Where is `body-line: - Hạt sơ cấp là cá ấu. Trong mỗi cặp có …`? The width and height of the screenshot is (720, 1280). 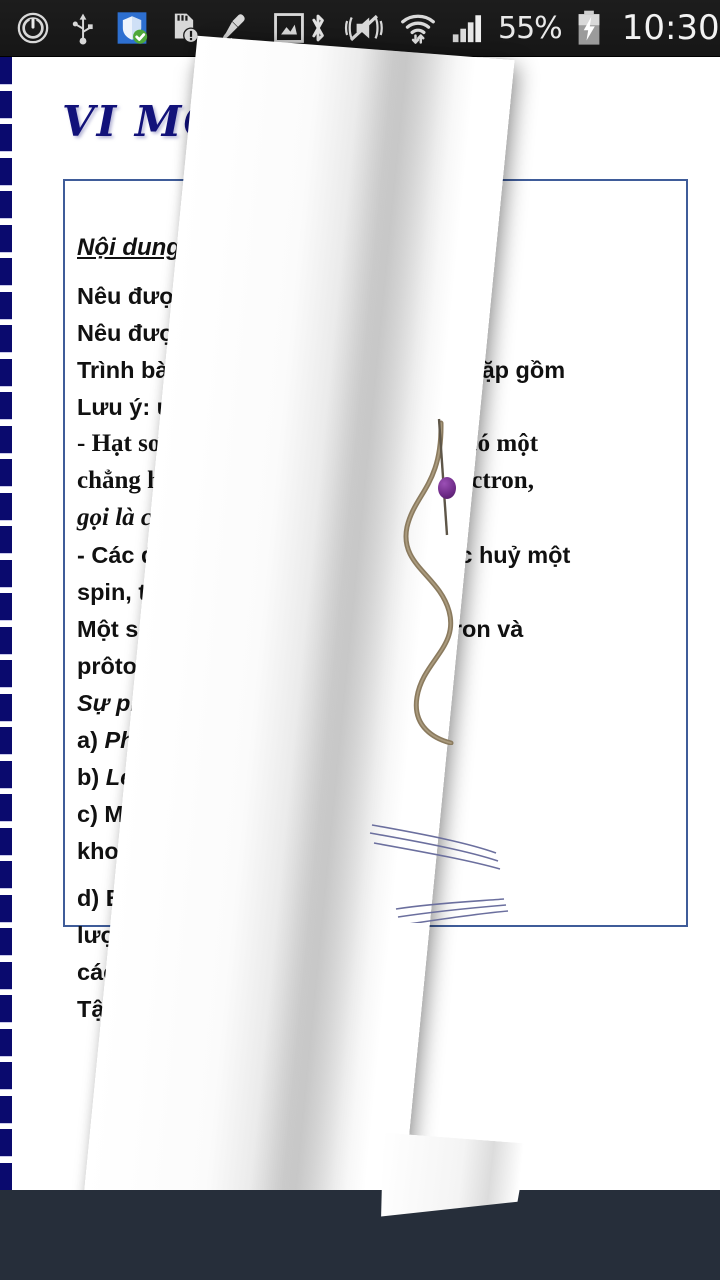 body-line: - Hạt sơ cấp là cá ấu. Trong mỗi cặp có … is located at coordinates (308, 443).